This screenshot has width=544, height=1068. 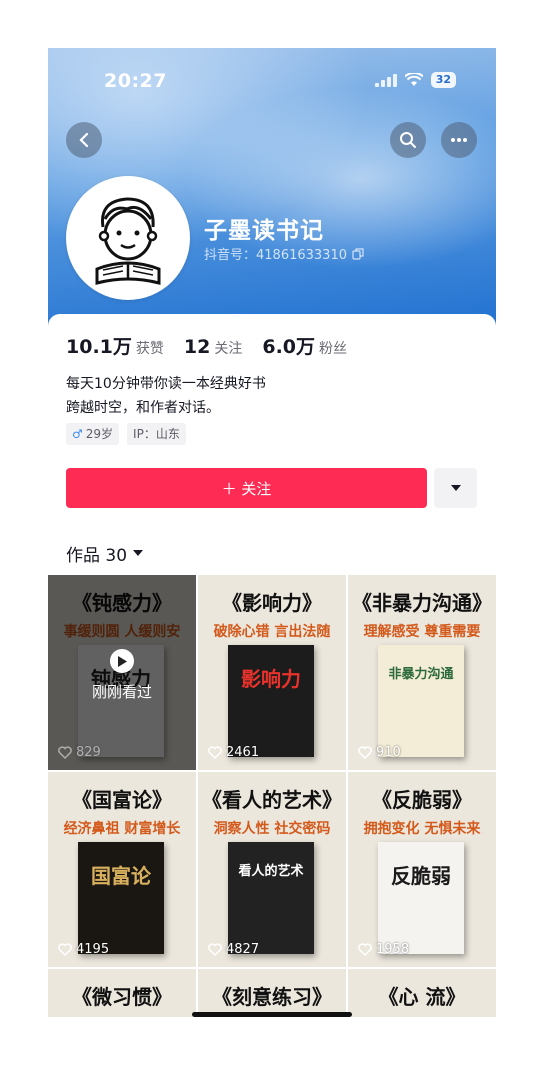 What do you see at coordinates (264, 231) in the screenshot?
I see `profile-name: 子墨读书记` at bounding box center [264, 231].